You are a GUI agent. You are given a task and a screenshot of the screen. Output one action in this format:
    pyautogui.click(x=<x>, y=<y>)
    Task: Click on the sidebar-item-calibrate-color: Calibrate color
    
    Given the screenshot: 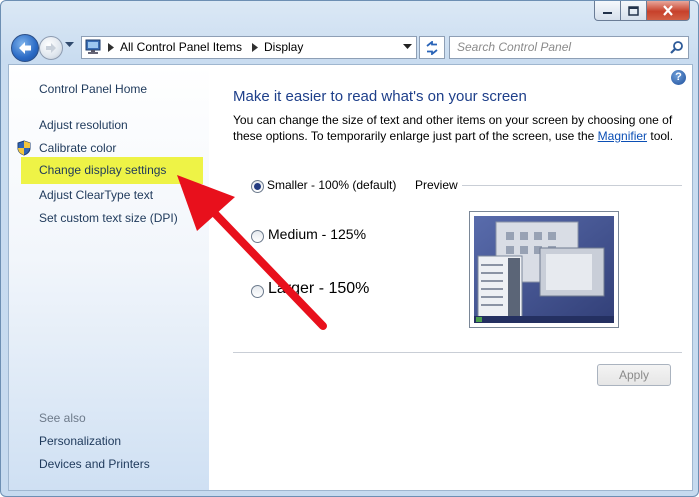 What is the action you would take?
    pyautogui.click(x=77, y=148)
    